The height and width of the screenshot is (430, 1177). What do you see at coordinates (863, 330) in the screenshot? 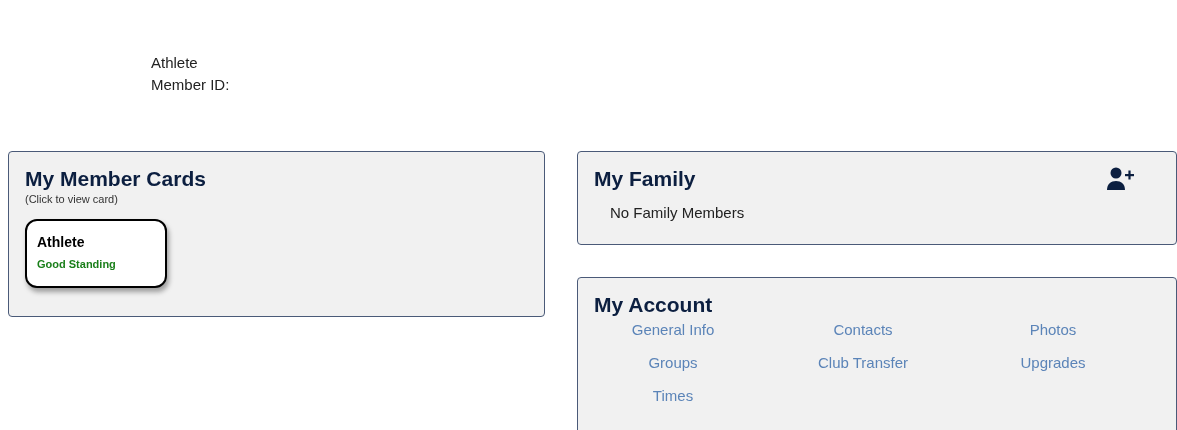
I see `account-link: Contacts` at bounding box center [863, 330].